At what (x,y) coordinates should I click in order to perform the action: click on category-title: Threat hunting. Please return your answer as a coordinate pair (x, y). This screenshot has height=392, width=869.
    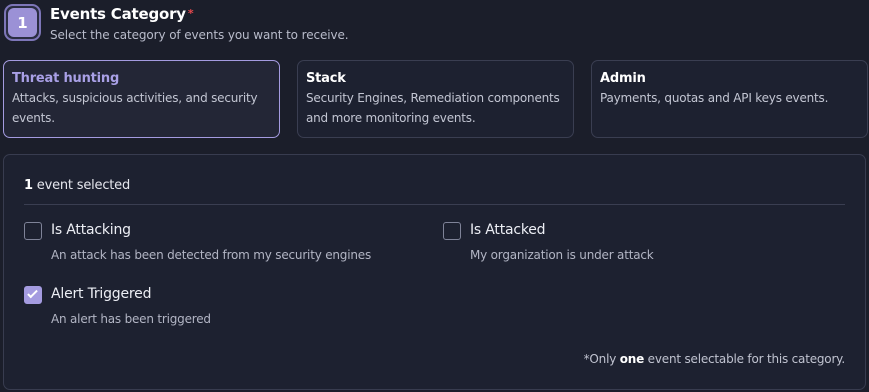
    Looking at the image, I should click on (66, 78).